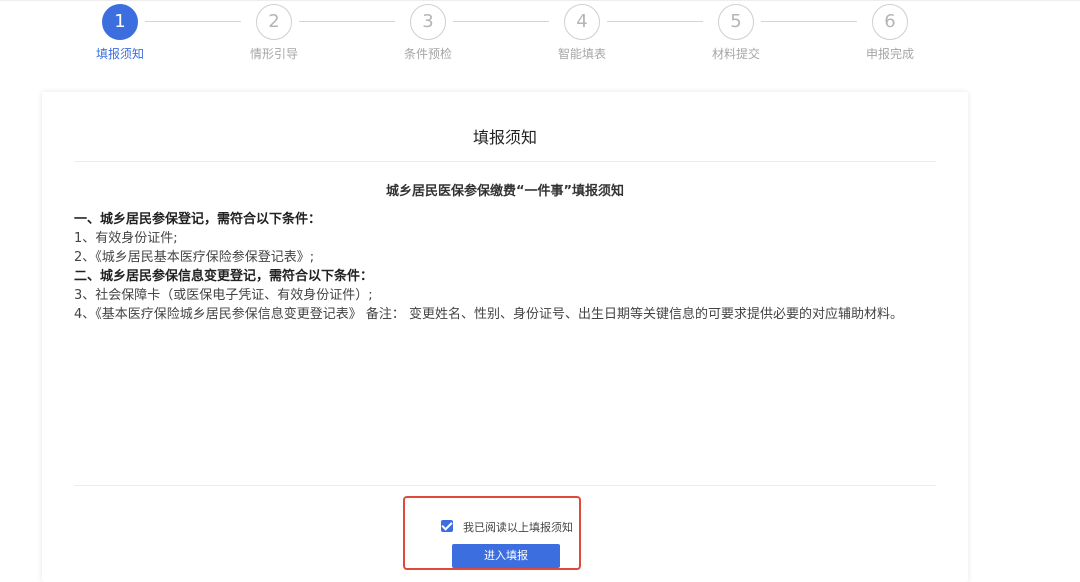  Describe the element at coordinates (274, 22) in the screenshot. I see `step-number: 2` at that location.